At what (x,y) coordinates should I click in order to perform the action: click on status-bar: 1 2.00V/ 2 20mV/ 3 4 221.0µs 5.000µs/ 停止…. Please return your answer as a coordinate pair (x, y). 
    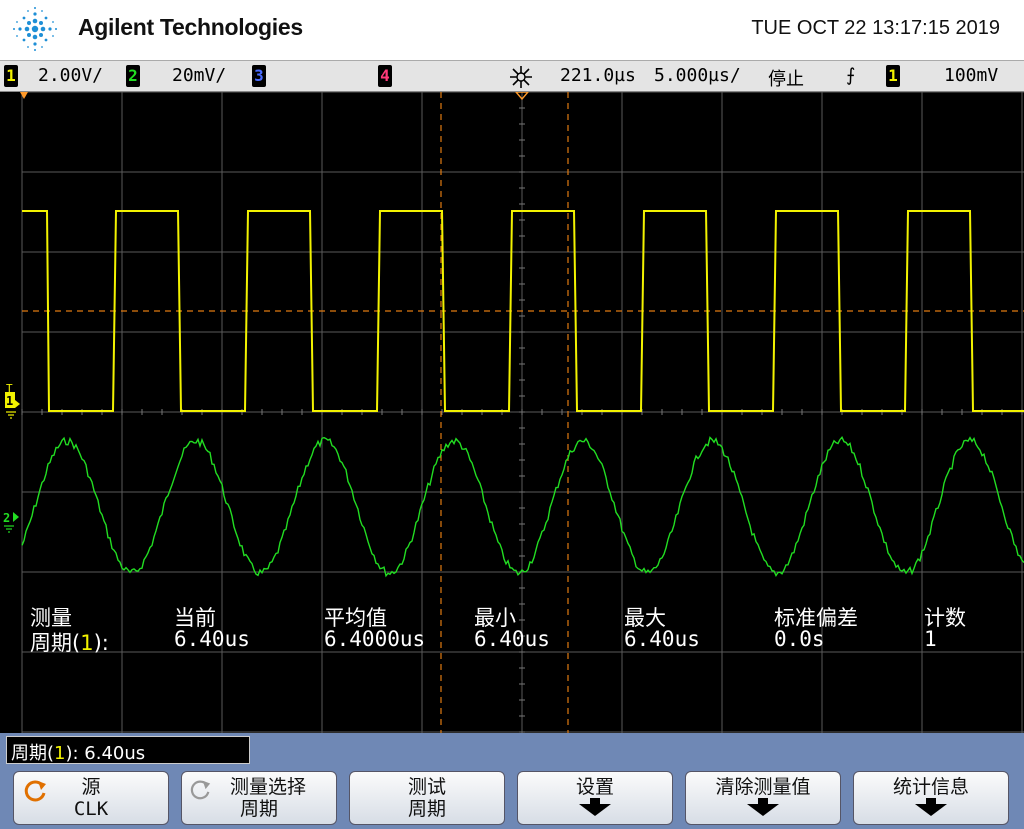
    Looking at the image, I should click on (512, 76).